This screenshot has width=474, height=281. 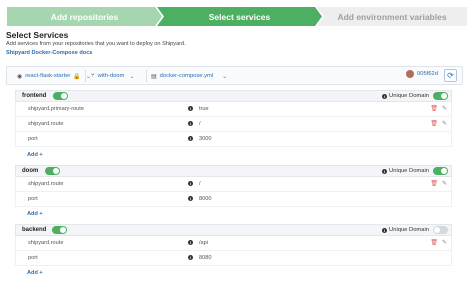 I want to click on label-value: 8000, so click(x=205, y=199).